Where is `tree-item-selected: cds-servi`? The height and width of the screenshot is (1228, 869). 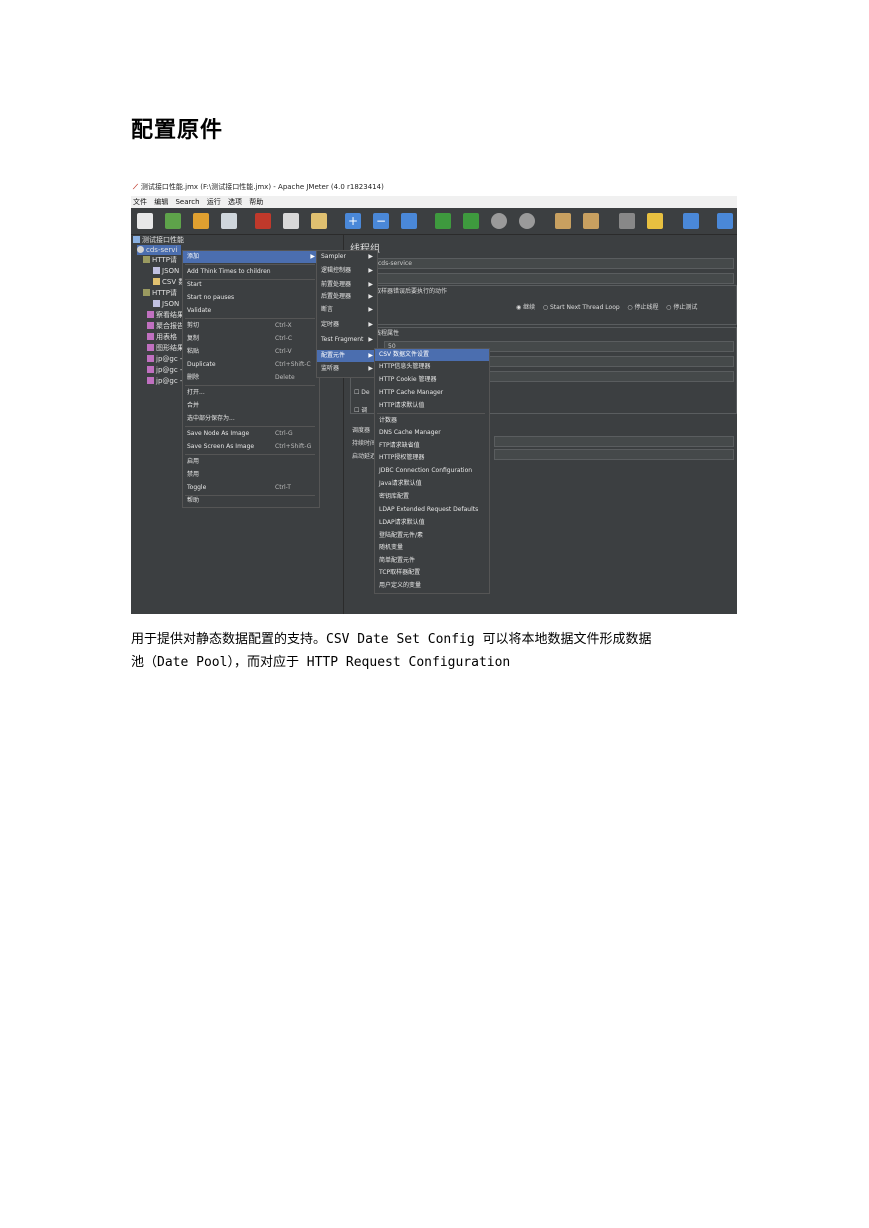
tree-item-selected: cds-servi is located at coordinates (159, 250).